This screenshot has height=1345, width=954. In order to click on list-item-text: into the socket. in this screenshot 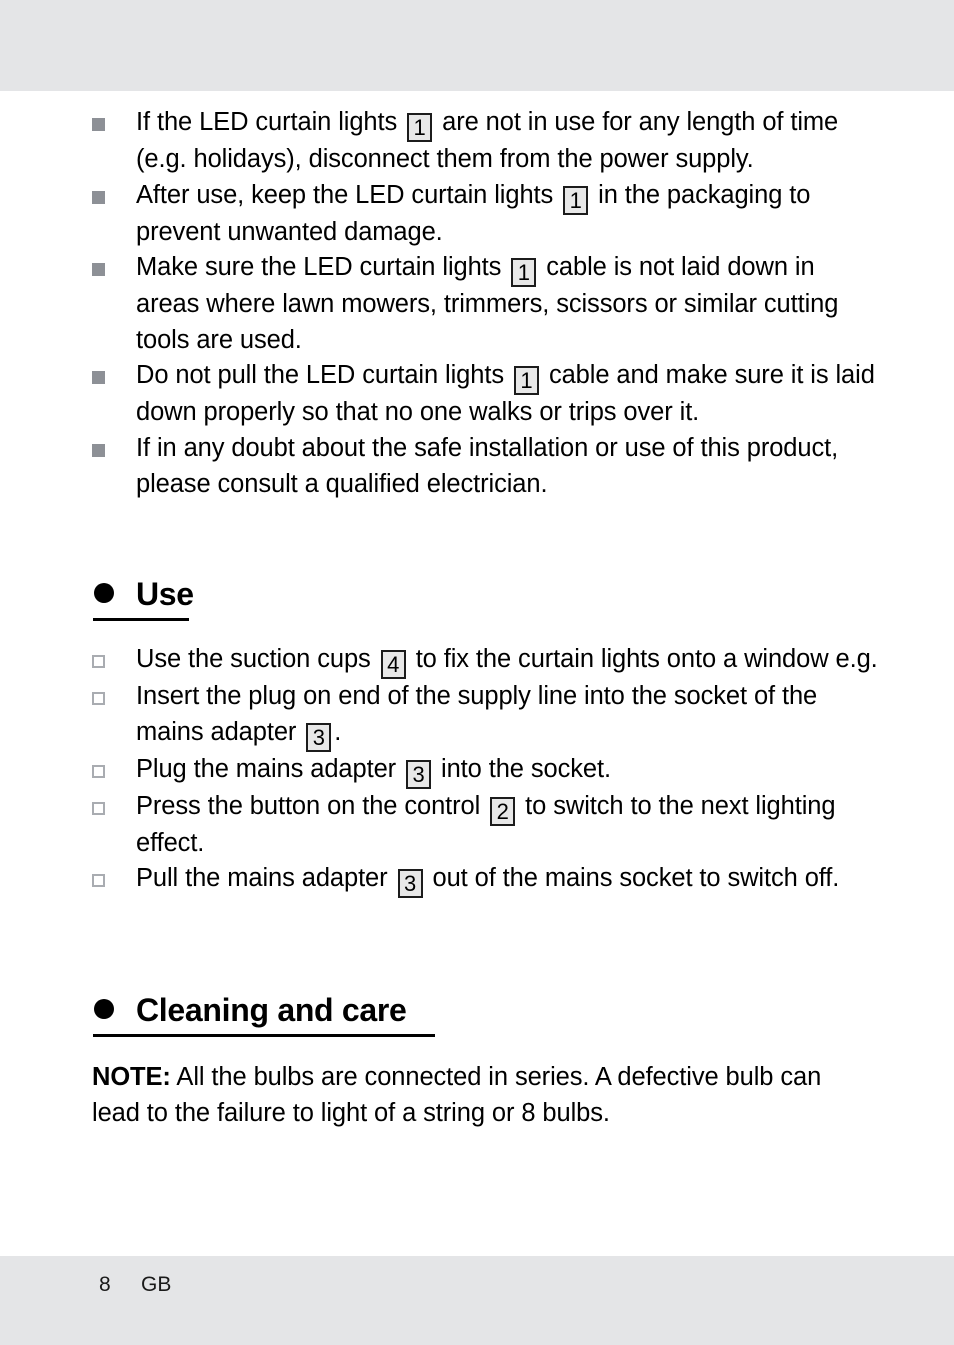, I will do `click(522, 768)`.